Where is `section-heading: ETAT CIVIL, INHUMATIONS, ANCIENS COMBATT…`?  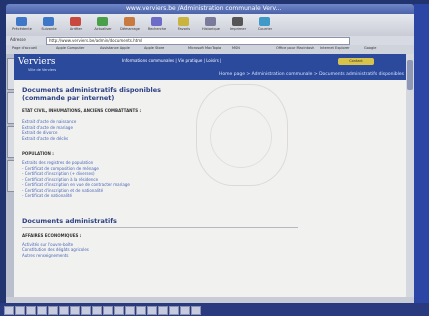
section-heading: ETAT CIVIL, INHUMATIONS, ANCIENS COMBATT… is located at coordinates (82, 110).